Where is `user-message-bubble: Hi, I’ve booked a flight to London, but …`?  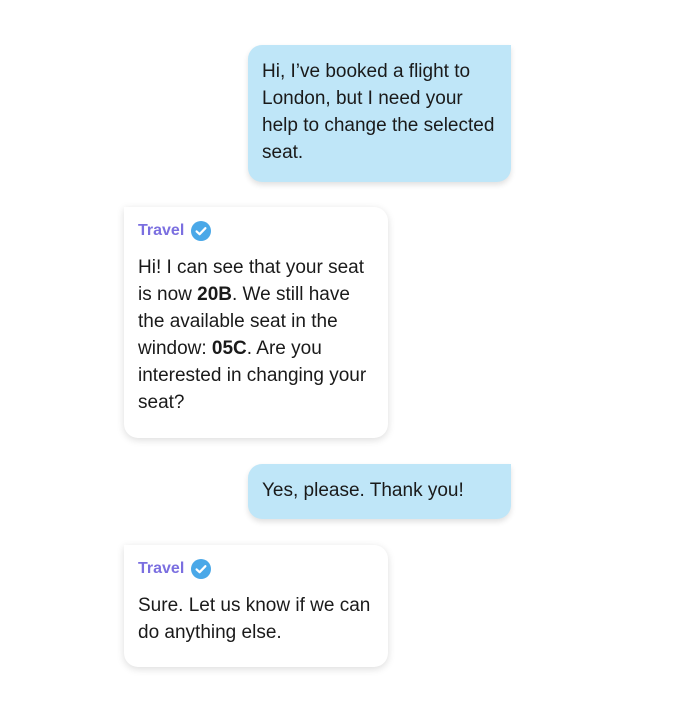
user-message-bubble: Hi, I’ve booked a flight to London, but … is located at coordinates (379, 113).